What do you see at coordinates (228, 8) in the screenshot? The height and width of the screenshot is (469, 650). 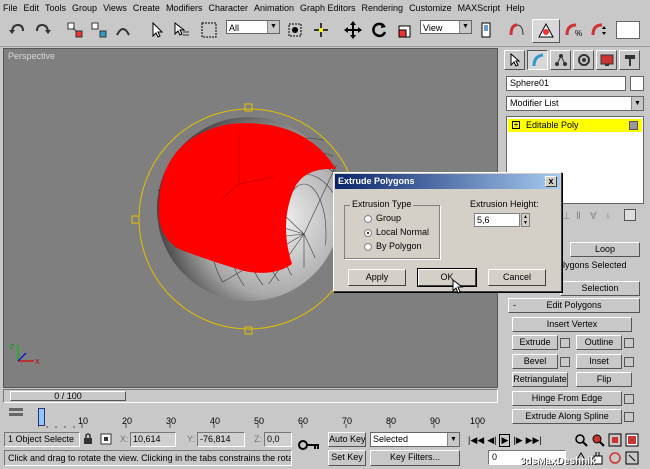 I see `menu-character: Character` at bounding box center [228, 8].